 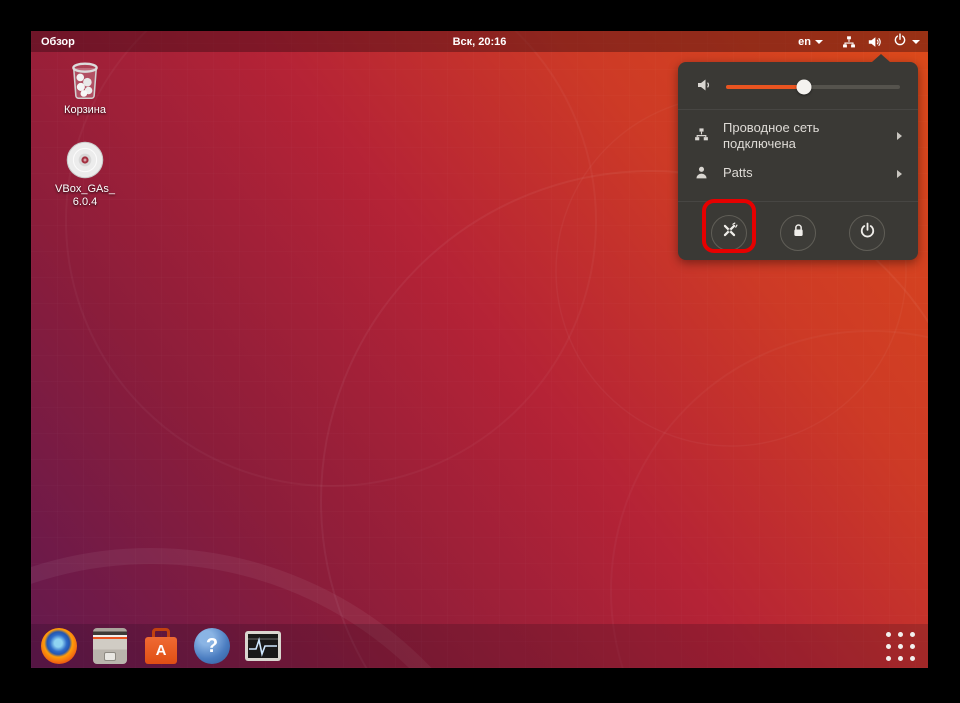 I want to click on menu-item-user: Patts, so click(x=798, y=174).